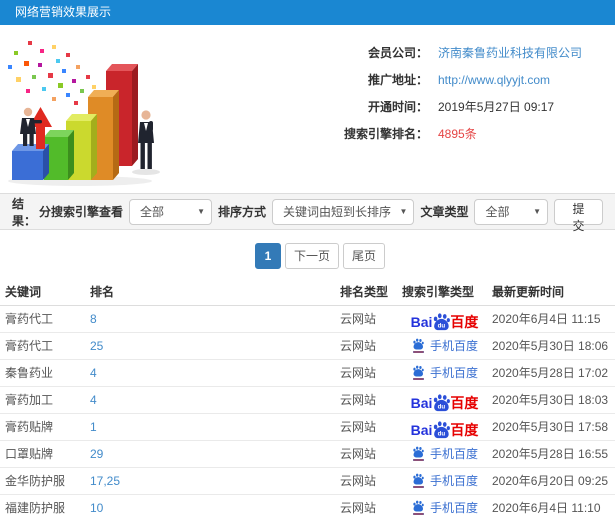  Describe the element at coordinates (170, 211) in the screenshot. I see `engine-filter-select: 全部 ▼` at that location.